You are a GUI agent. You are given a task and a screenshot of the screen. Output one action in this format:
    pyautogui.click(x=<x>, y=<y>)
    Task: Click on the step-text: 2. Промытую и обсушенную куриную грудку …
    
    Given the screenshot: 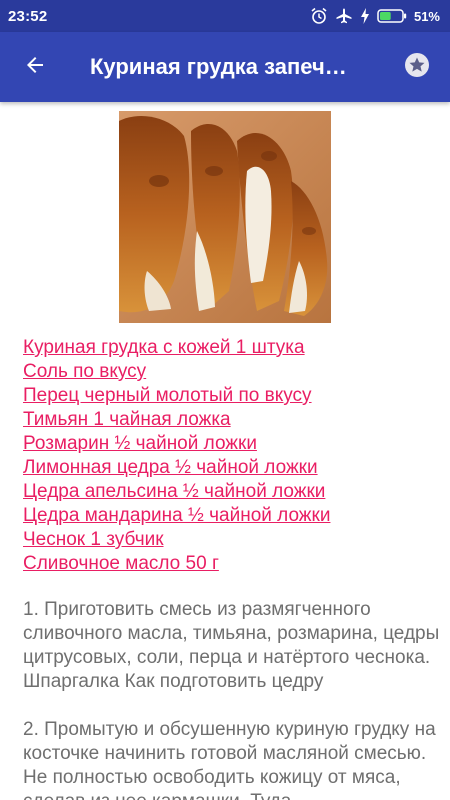 What is the action you would take?
    pyautogui.click(x=229, y=759)
    